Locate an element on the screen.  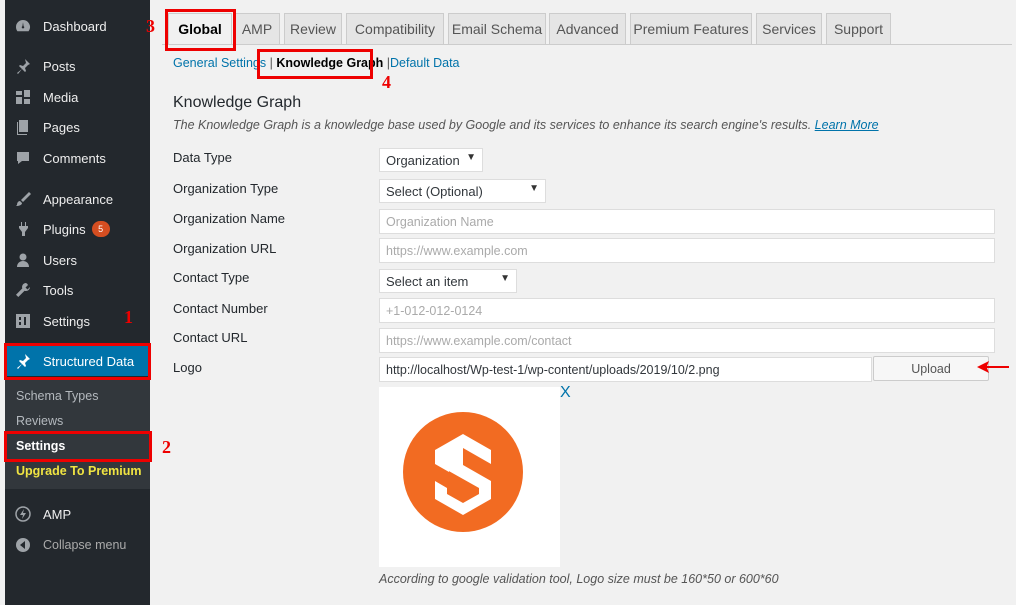
data-type-select: Organization ▼ is located at coordinates (431, 160).